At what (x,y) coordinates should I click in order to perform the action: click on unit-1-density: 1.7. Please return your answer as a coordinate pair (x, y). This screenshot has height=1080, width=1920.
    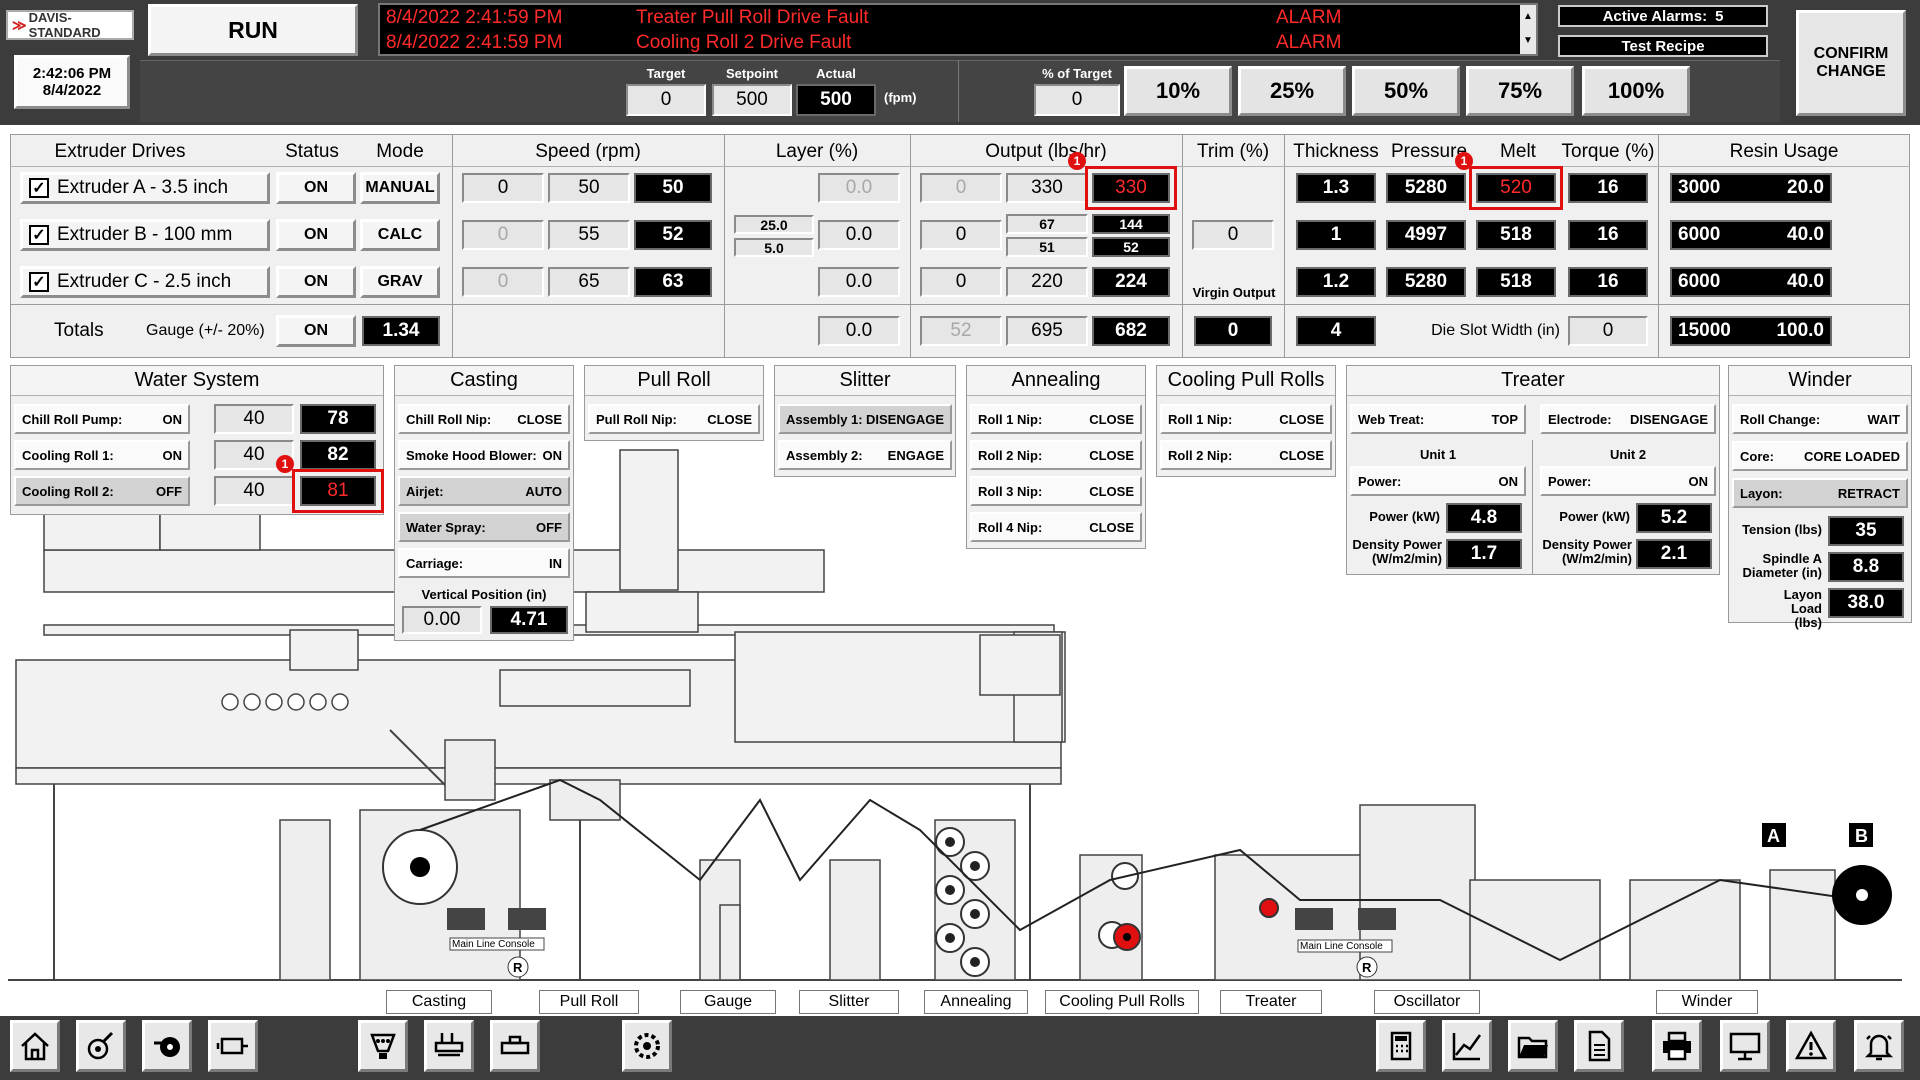
    Looking at the image, I should click on (1484, 554).